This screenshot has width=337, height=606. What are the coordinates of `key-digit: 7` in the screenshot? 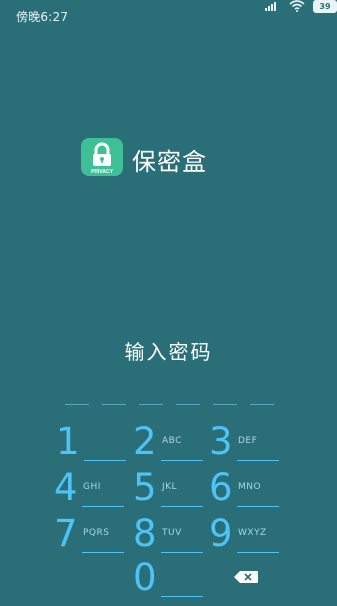 It's located at (66, 533).